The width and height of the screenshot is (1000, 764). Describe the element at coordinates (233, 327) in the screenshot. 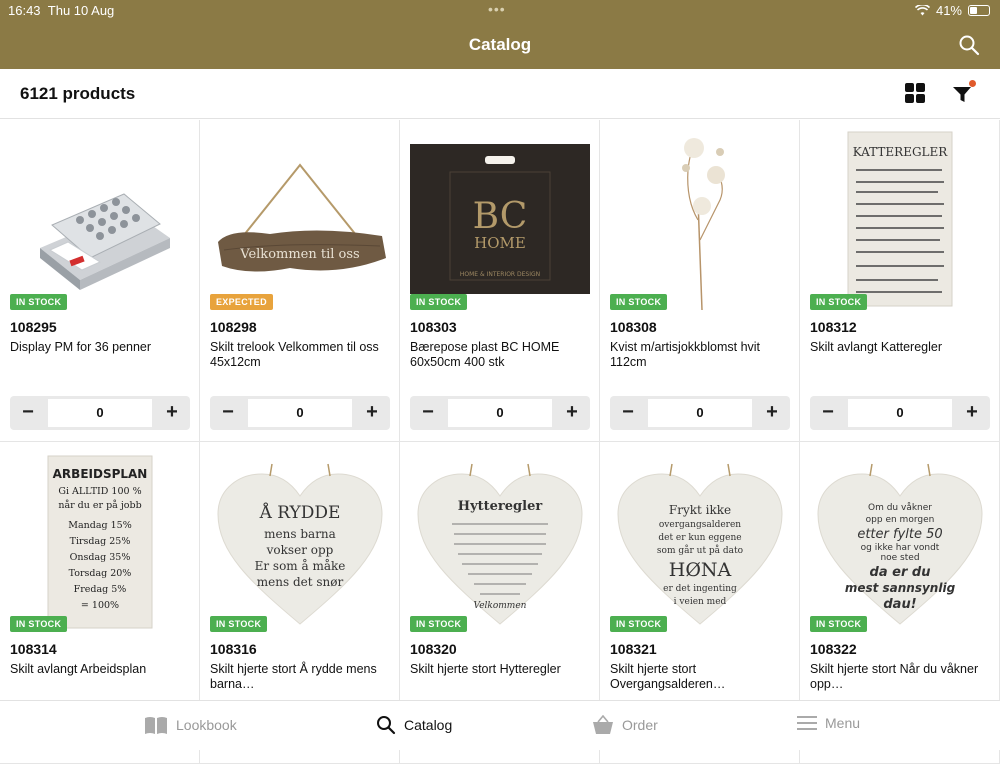

I see `product-sku: 108298` at that location.